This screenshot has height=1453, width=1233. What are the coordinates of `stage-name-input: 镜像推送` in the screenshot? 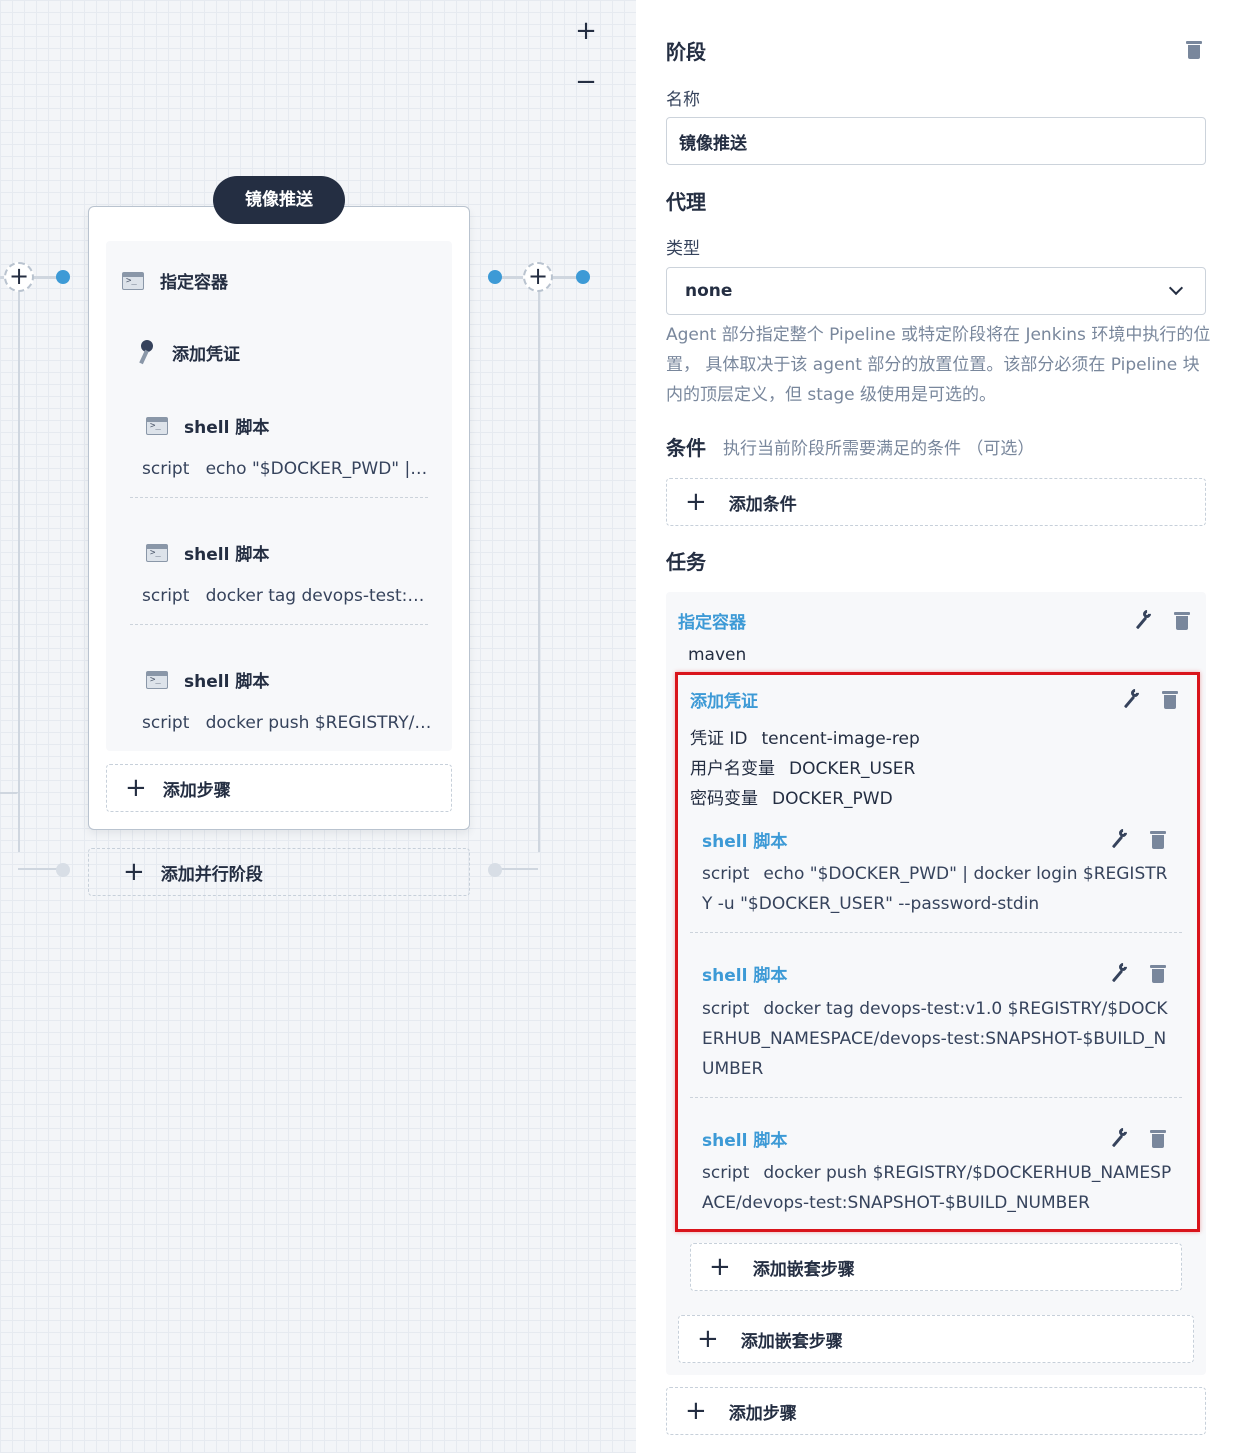 It's located at (936, 141).